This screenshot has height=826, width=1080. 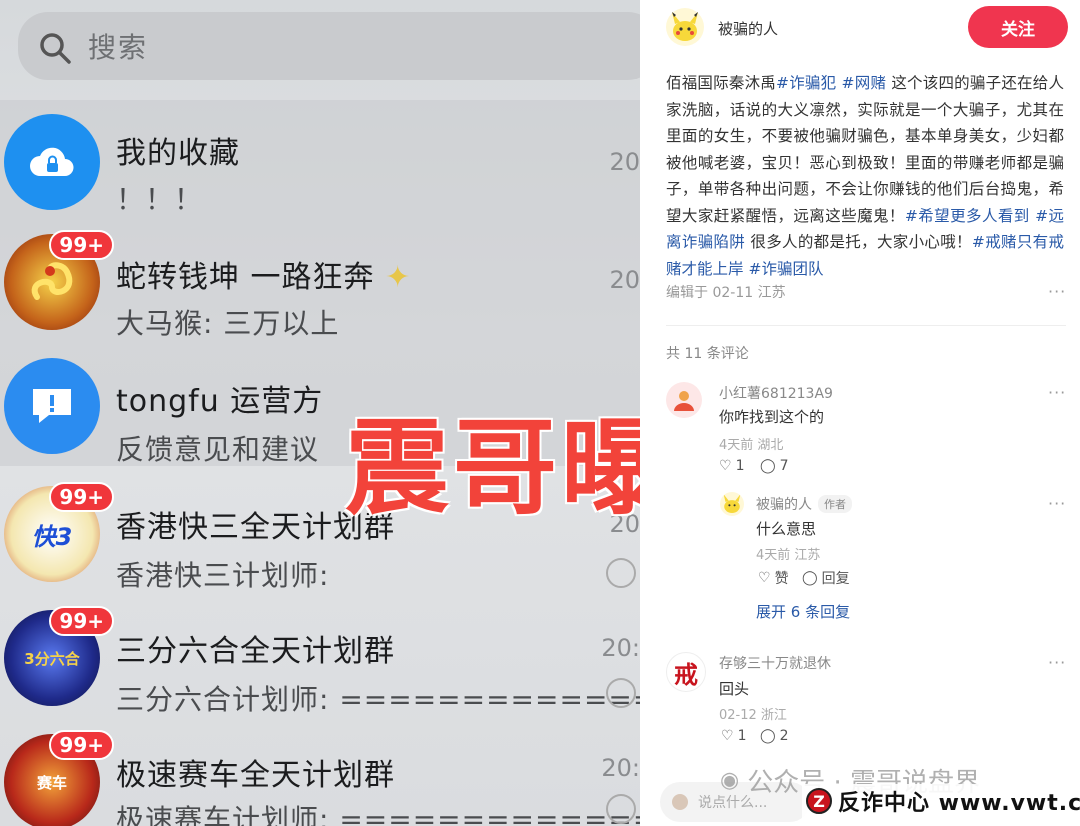 I want to click on like-button: ♡ 赞, so click(x=773, y=578).